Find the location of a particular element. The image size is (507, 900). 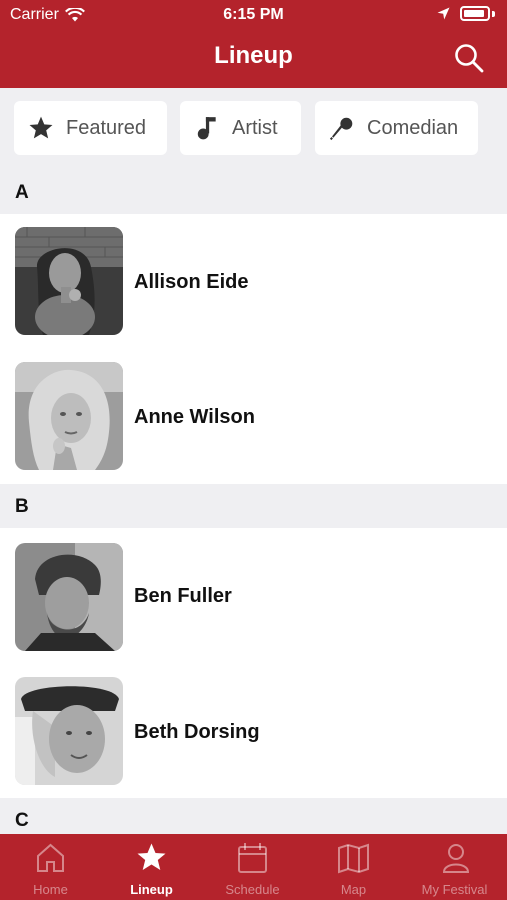

filter-chip-comedian: Comedian is located at coordinates (396, 128).